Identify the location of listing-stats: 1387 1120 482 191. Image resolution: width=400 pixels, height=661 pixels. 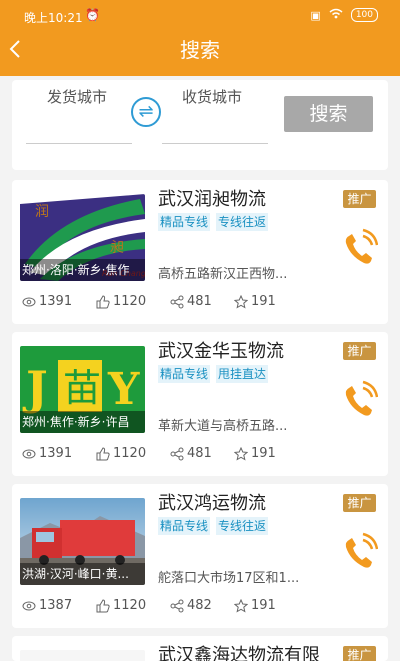
(200, 607).